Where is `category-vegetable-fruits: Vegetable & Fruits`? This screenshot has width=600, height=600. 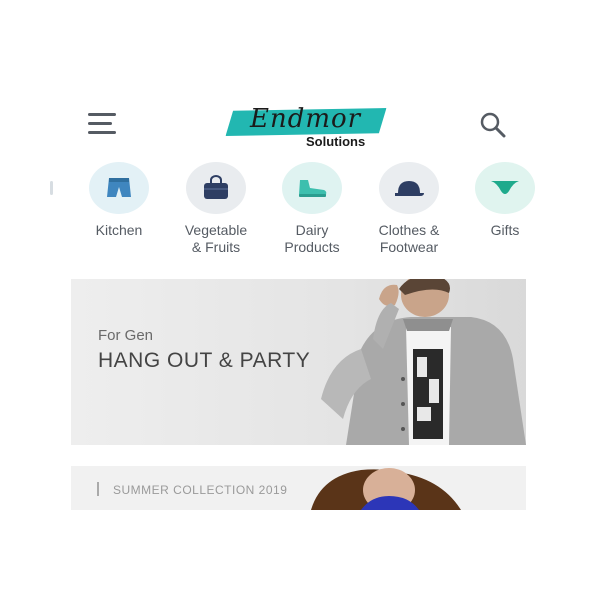 category-vegetable-fruits: Vegetable & Fruits is located at coordinates (216, 209).